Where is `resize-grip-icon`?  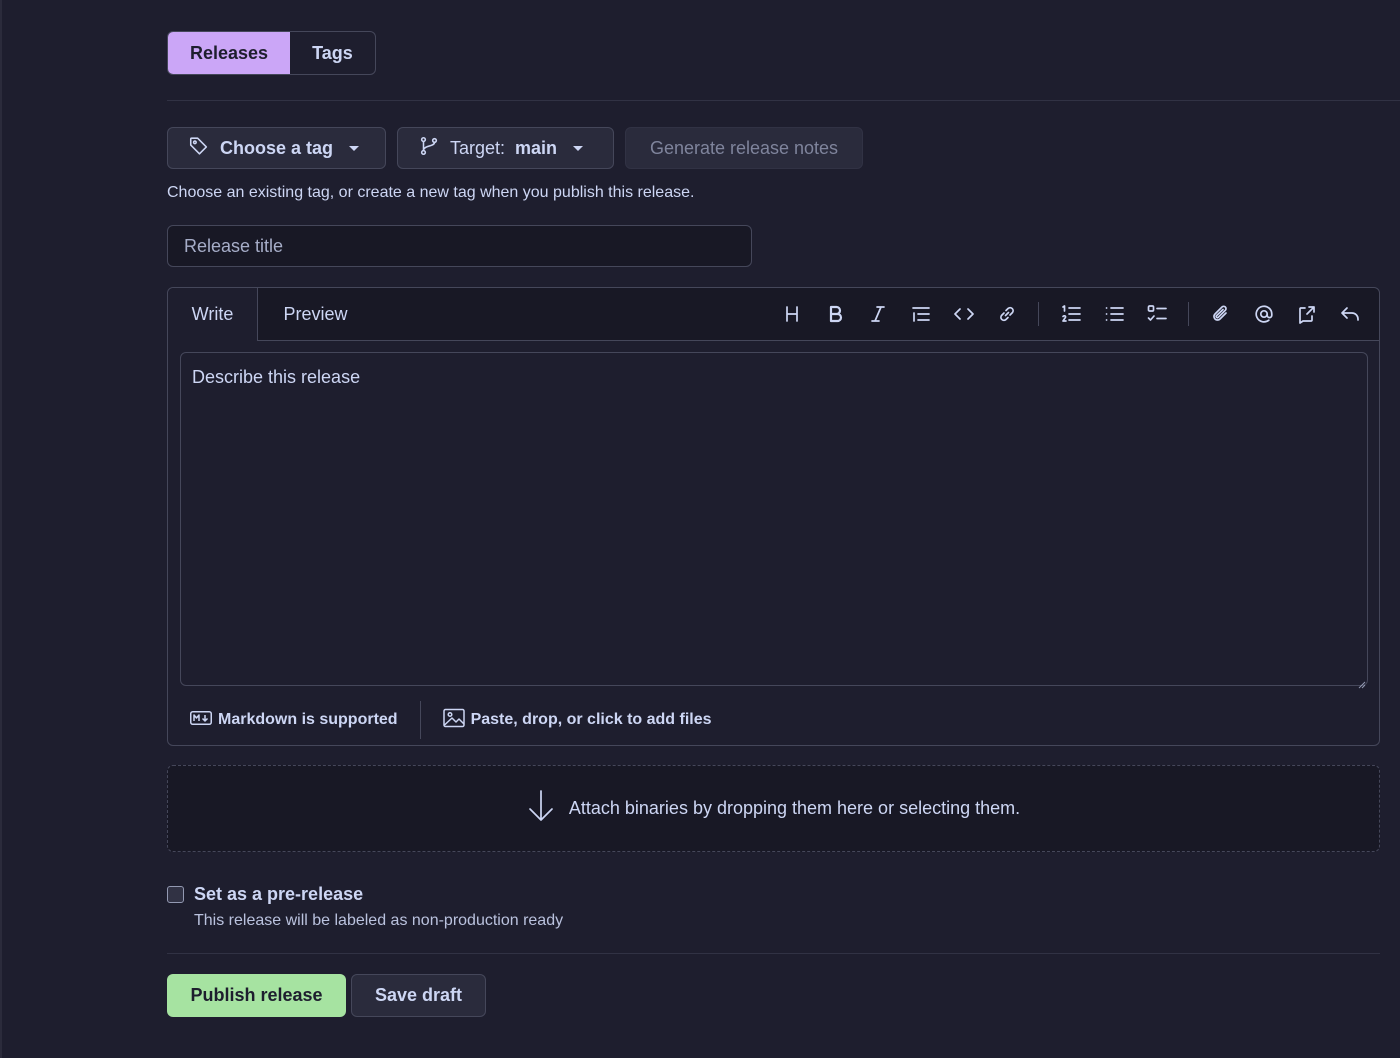
resize-grip-icon is located at coordinates (1362, 682).